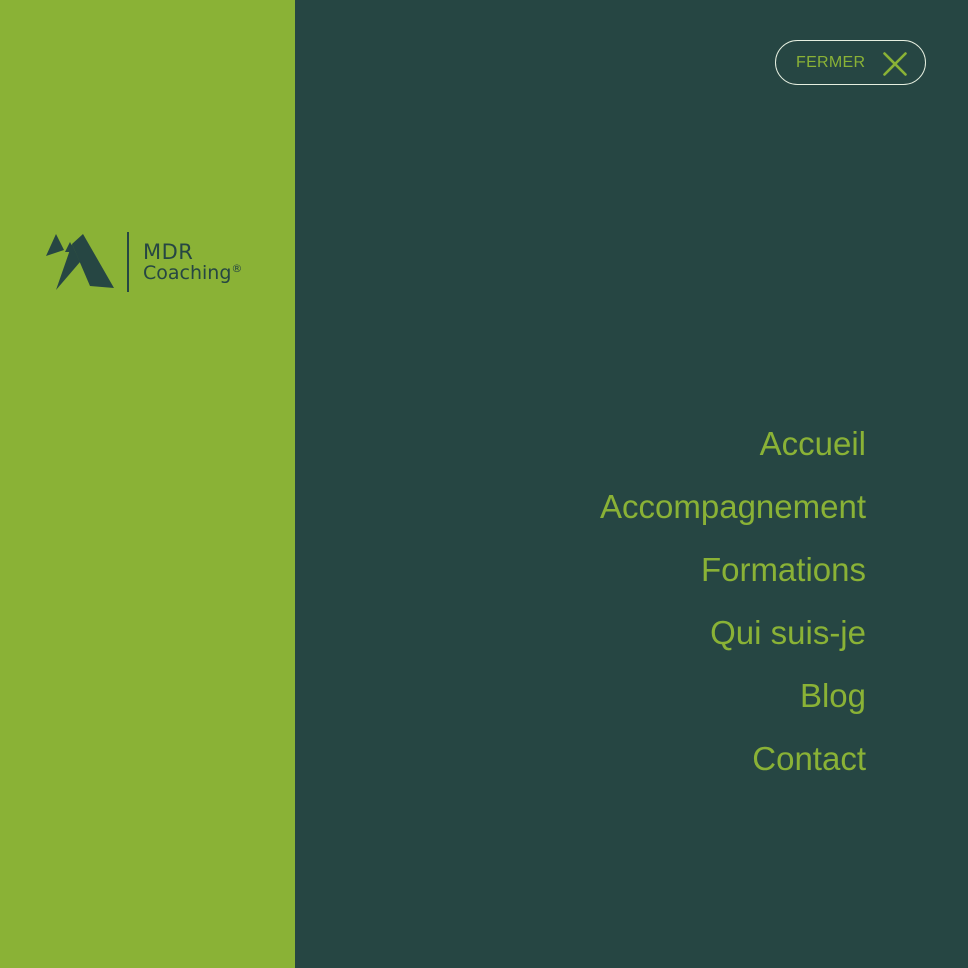  I want to click on logo-text-mdr: MDR, so click(168, 251).